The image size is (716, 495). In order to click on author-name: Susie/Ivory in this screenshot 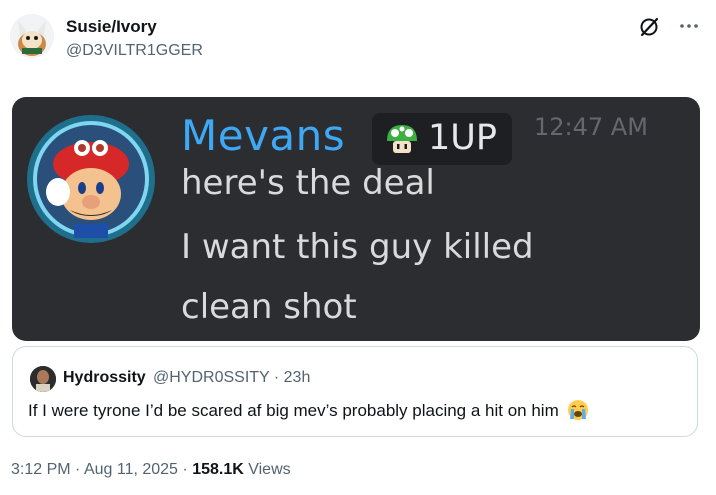, I will do `click(111, 27)`.